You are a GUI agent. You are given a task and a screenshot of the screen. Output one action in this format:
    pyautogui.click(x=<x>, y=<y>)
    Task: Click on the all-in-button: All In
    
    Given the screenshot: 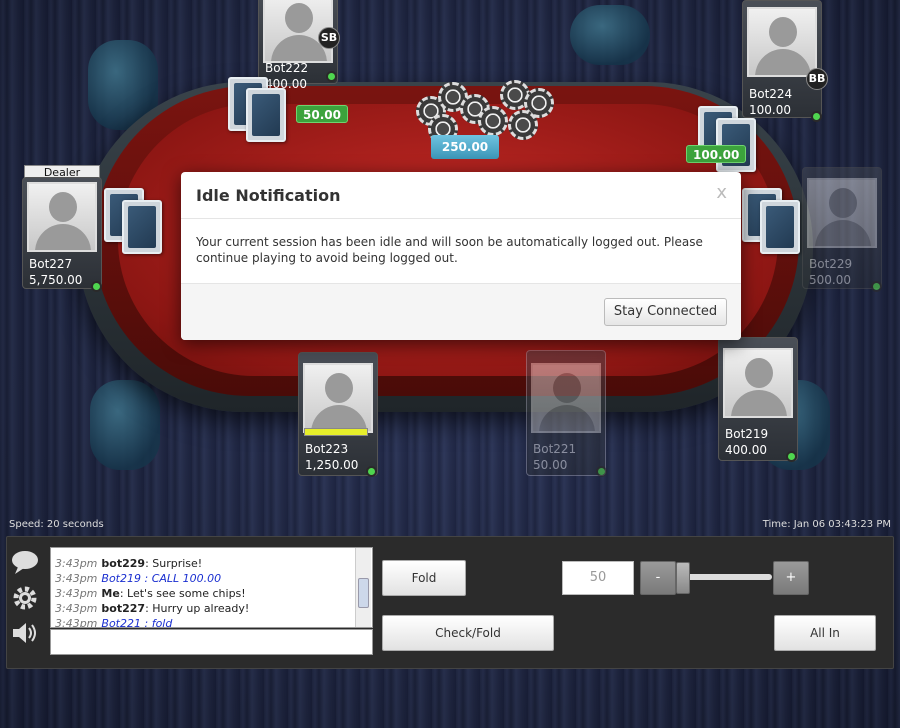 What is the action you would take?
    pyautogui.click(x=825, y=633)
    